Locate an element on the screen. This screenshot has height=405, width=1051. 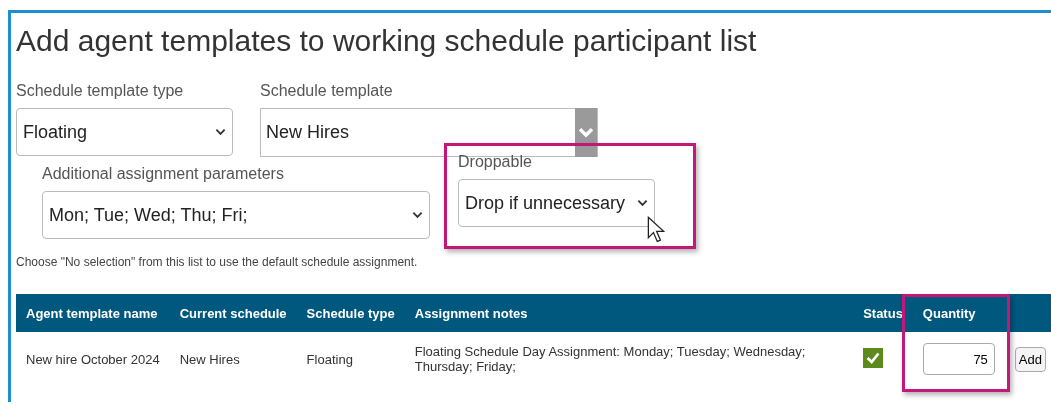
add-button: Add is located at coordinates (1030, 359).